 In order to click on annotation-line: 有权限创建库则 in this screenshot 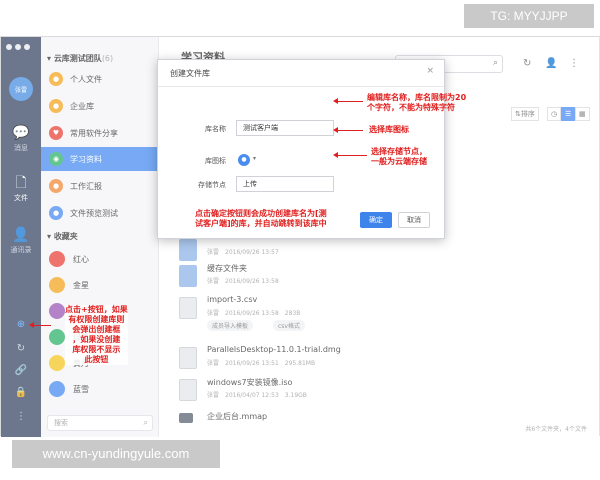, I will do `click(96, 319)`.